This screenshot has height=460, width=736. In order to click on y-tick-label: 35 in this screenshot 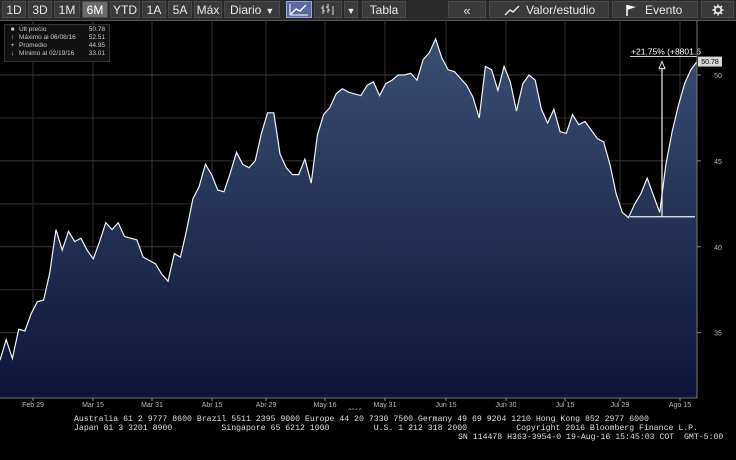, I will do `click(718, 334)`.